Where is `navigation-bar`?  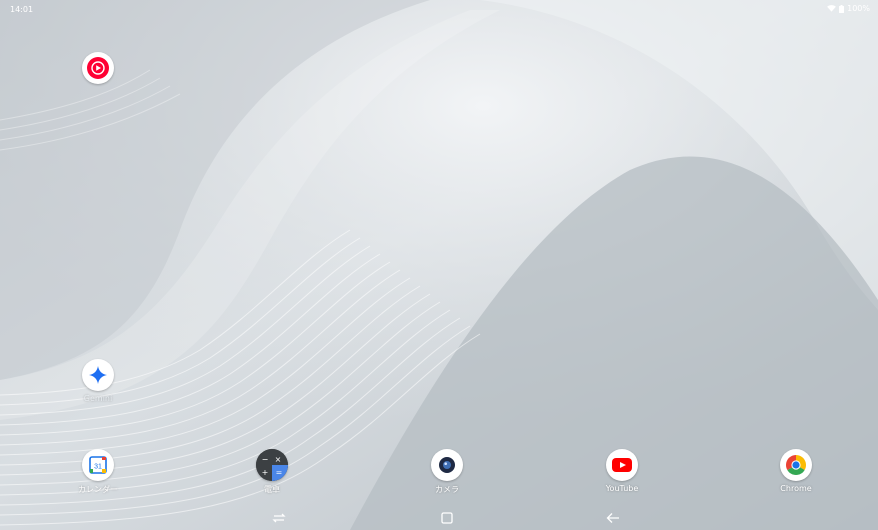
navigation-bar is located at coordinates (439, 518).